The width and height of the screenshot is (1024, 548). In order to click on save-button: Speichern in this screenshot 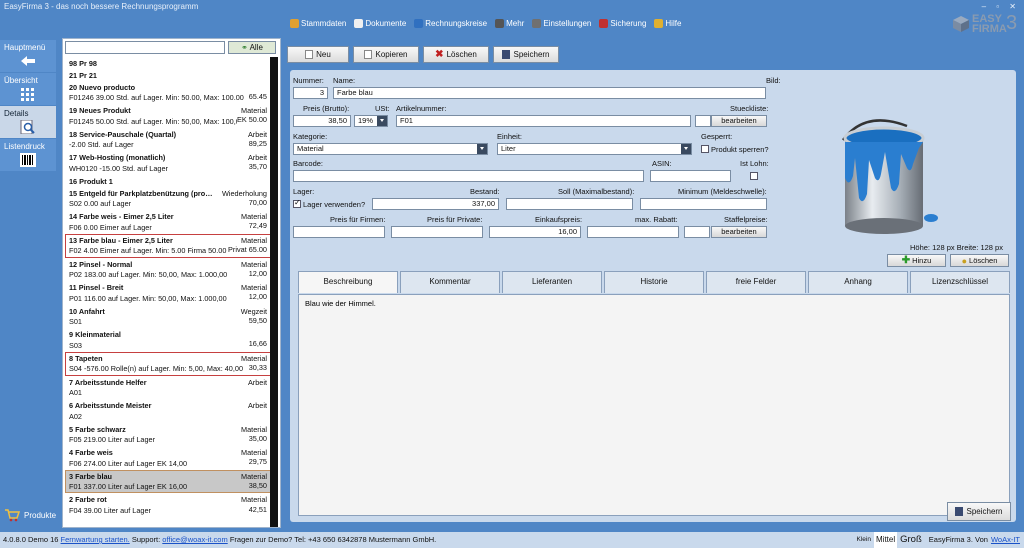, I will do `click(526, 54)`.